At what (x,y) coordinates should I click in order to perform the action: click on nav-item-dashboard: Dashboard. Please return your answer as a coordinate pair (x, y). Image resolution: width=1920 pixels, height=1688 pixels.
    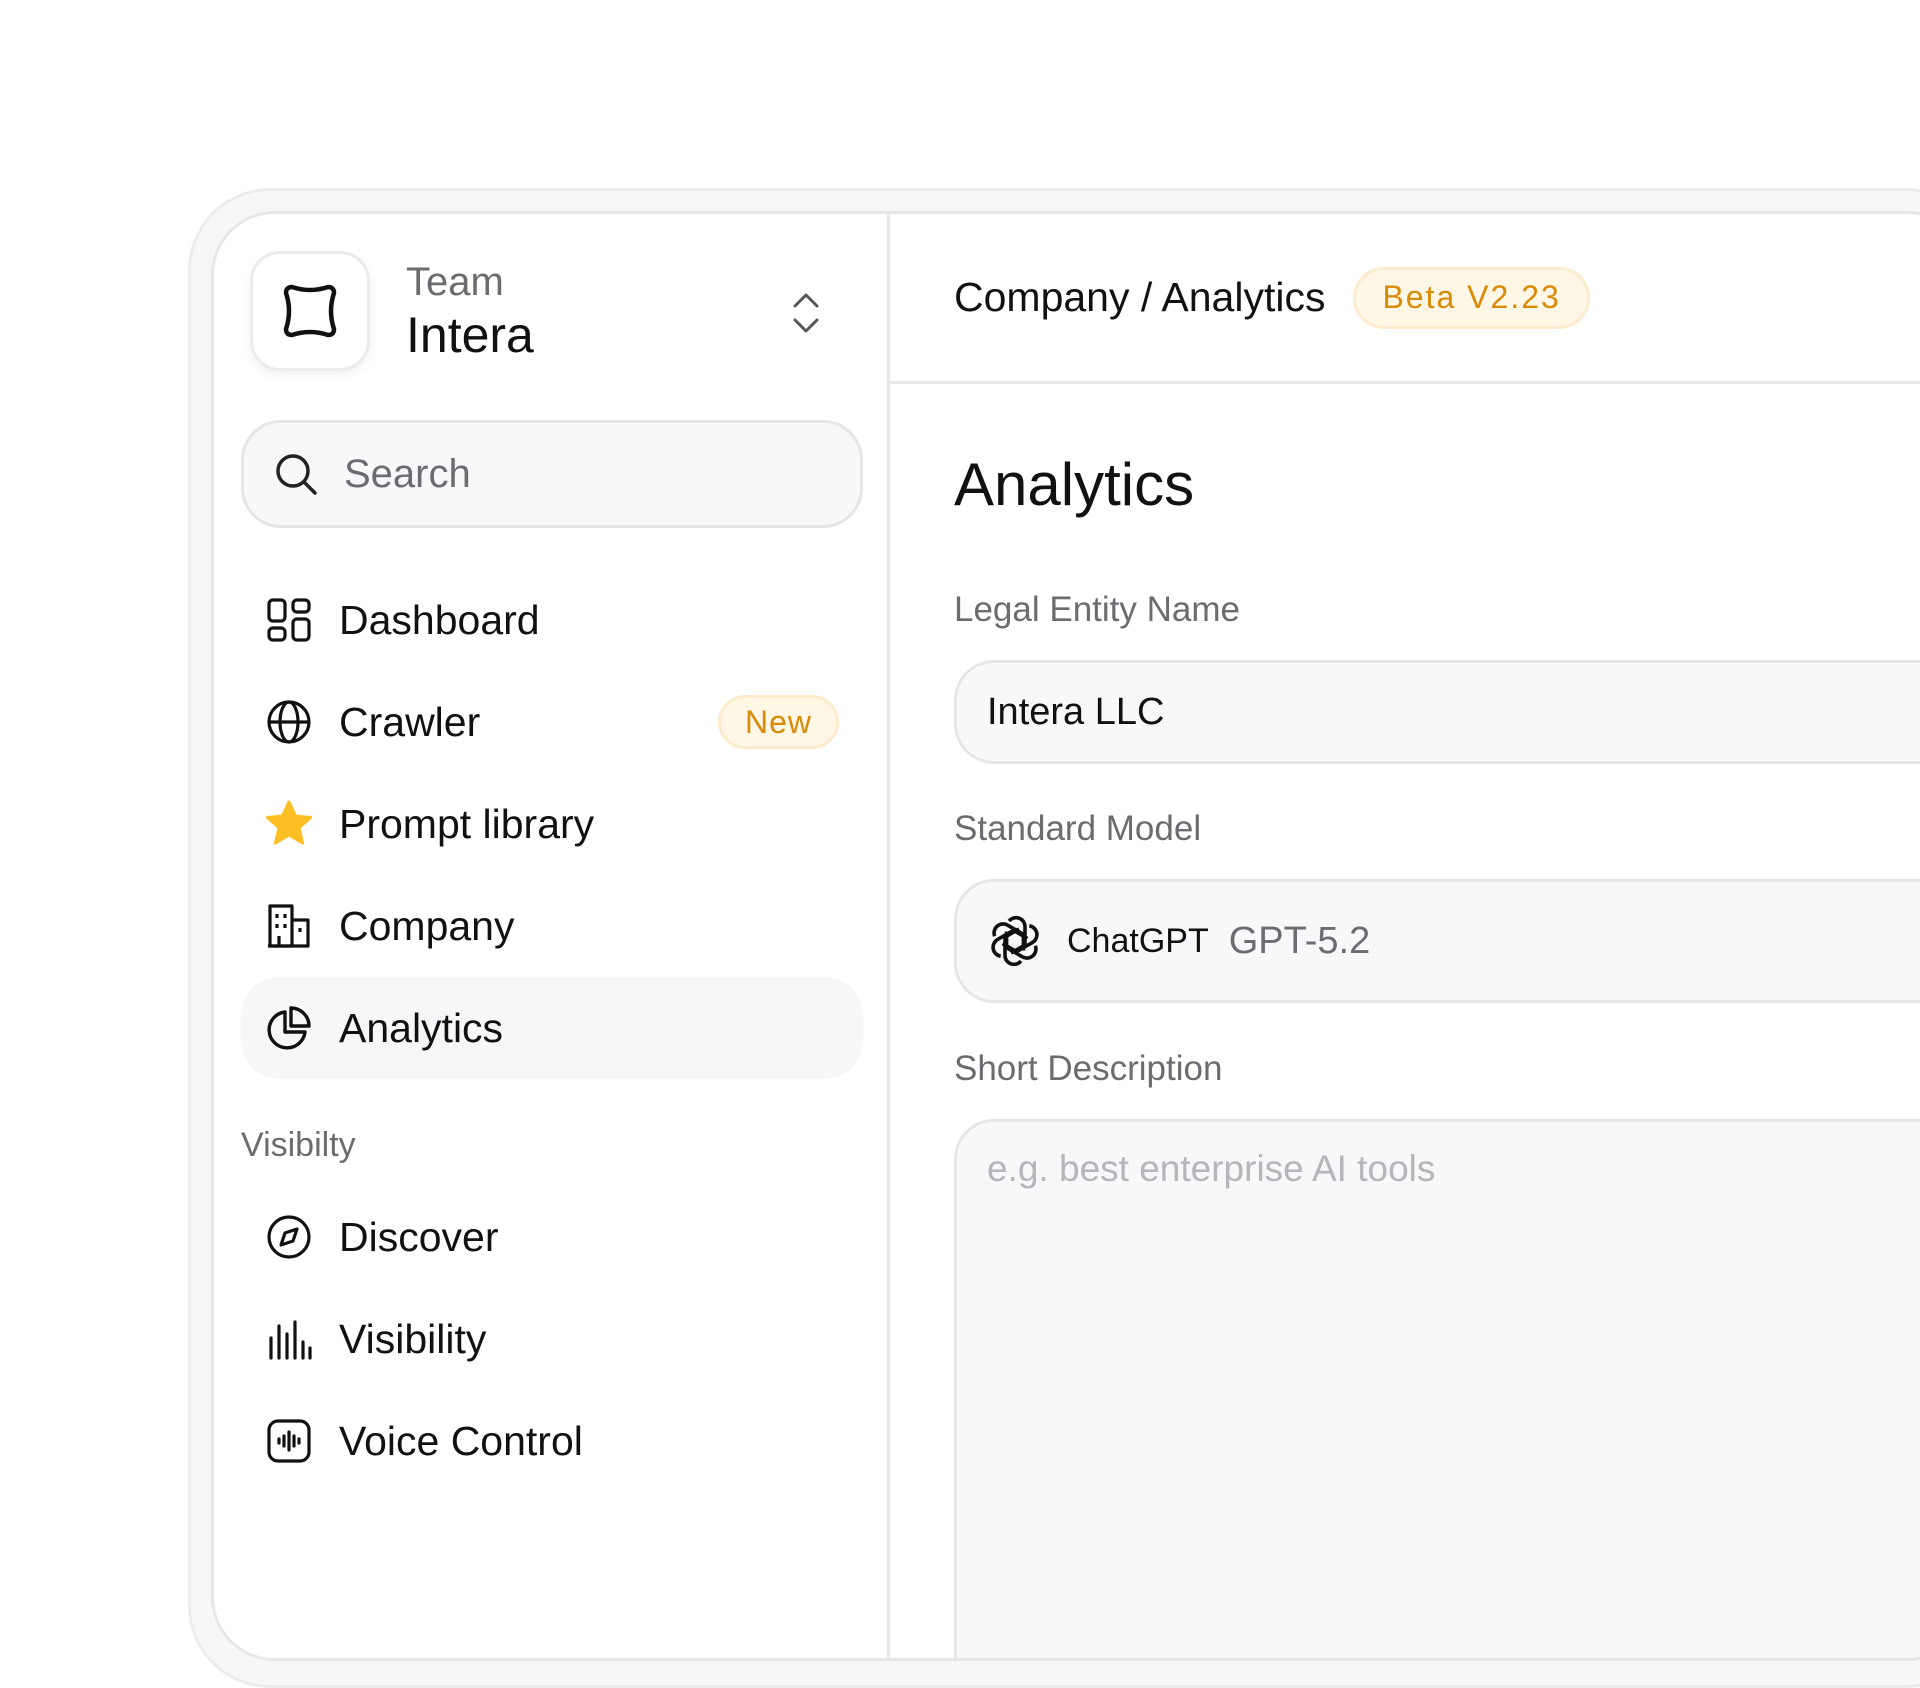
    Looking at the image, I should click on (552, 620).